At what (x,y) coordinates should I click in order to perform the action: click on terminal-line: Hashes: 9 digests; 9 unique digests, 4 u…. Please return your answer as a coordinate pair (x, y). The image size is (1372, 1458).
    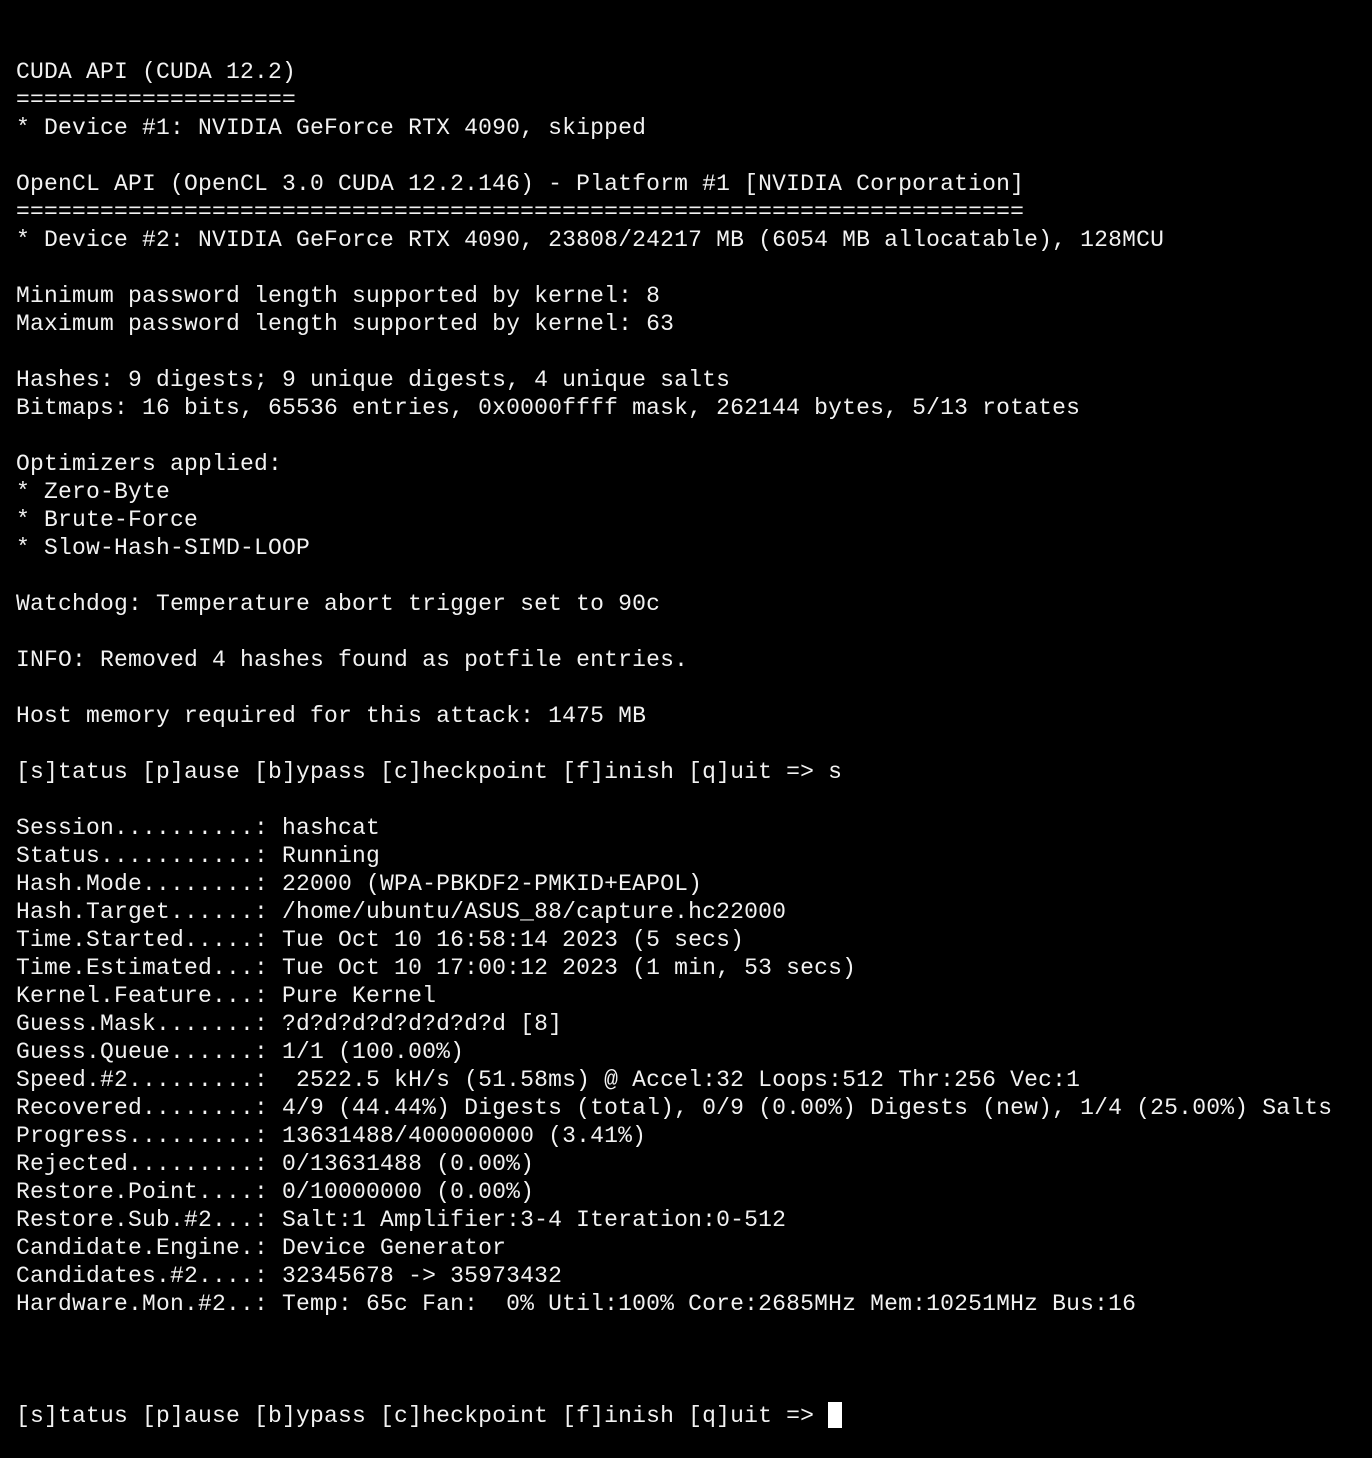
    Looking at the image, I should click on (373, 380).